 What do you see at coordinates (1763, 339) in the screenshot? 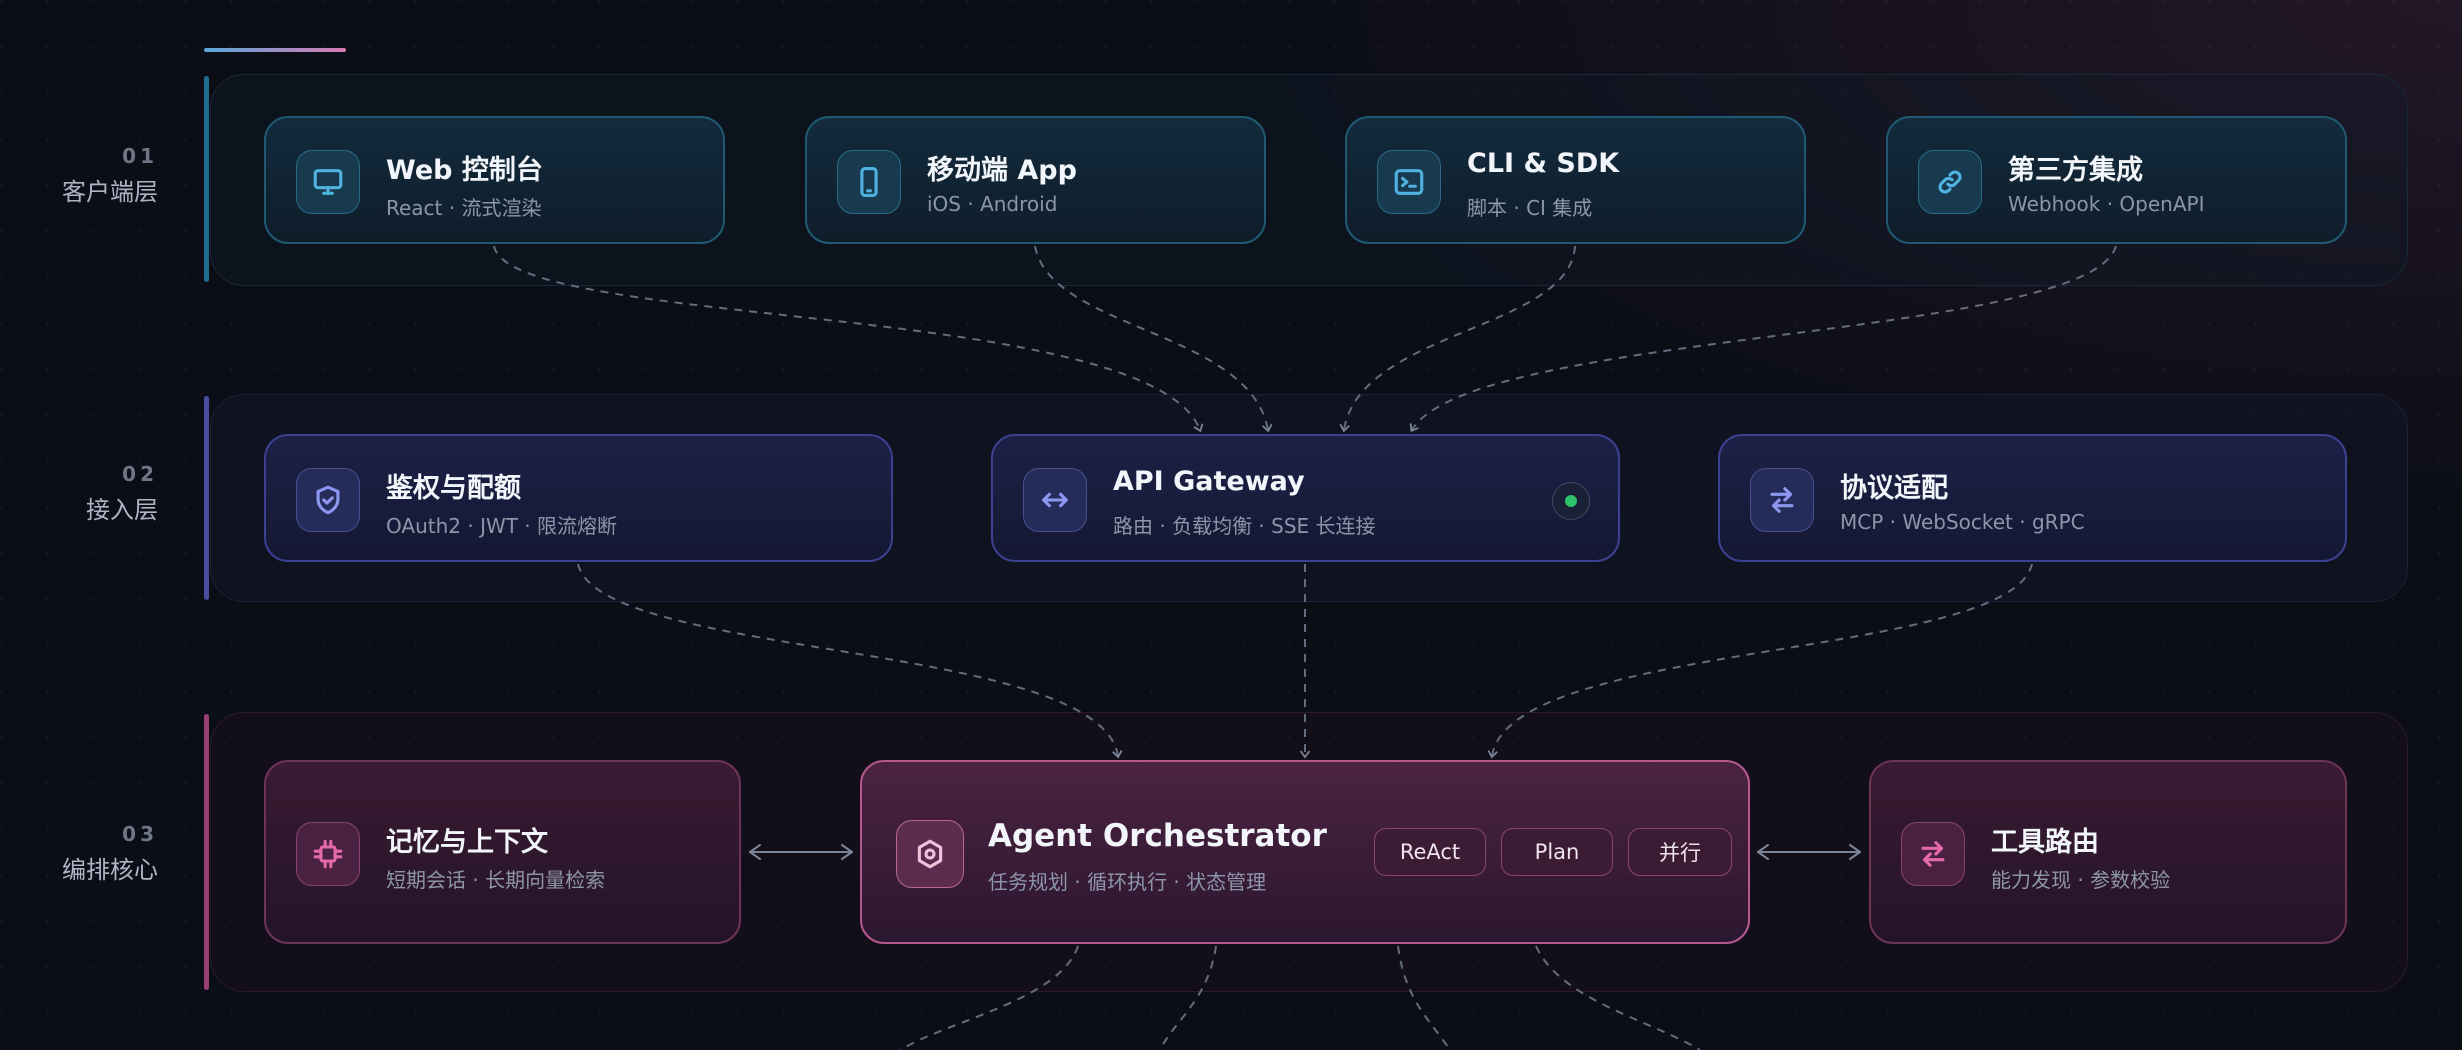
I see `connector-integration-to-gateway` at bounding box center [1763, 339].